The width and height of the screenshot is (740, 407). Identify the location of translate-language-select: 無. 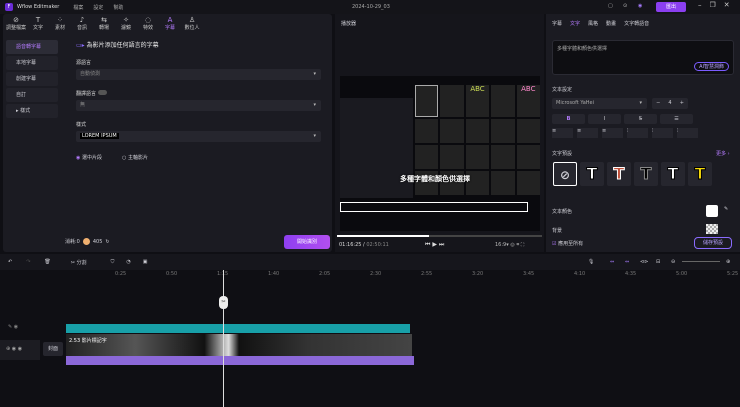
(198, 105).